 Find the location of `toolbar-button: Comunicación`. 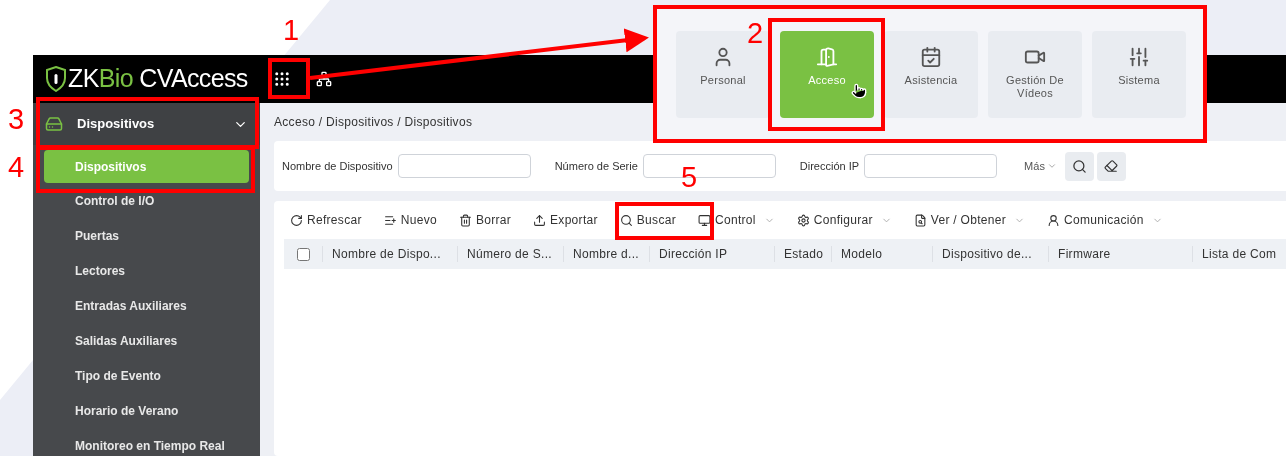

toolbar-button: Comunicación is located at coordinates (1105, 220).